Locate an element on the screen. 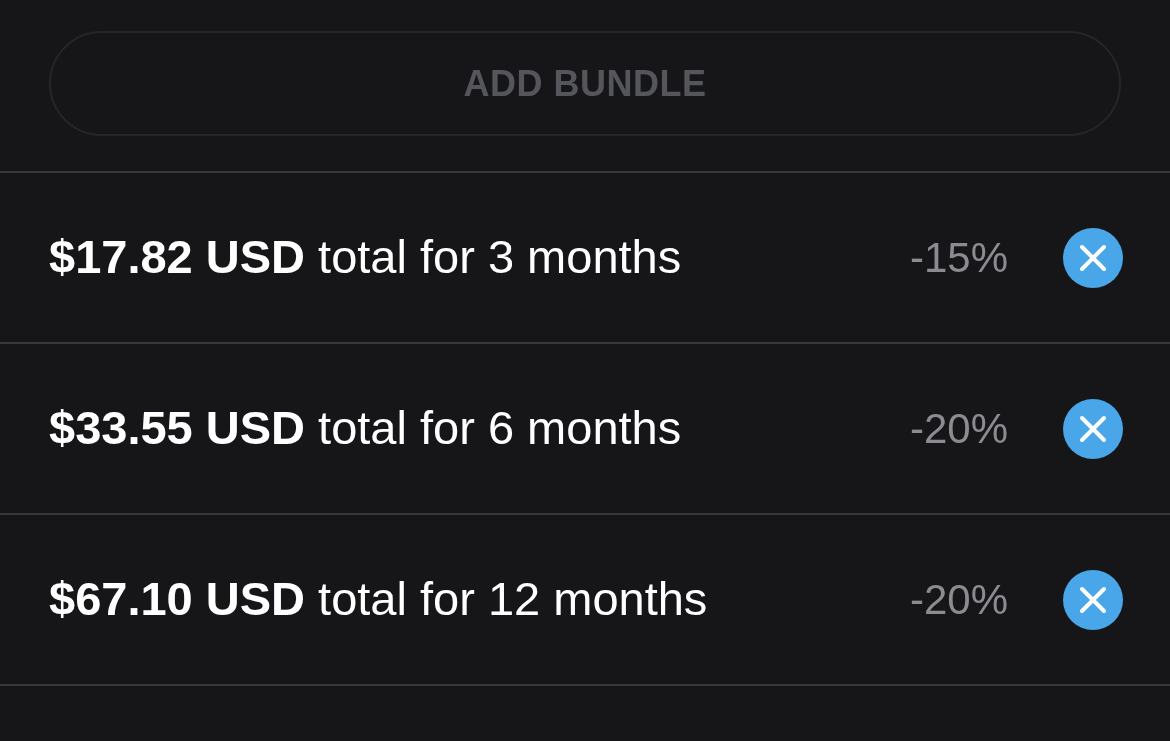 The height and width of the screenshot is (741, 1170). bundle-description: $33.55 USD total for 6 months is located at coordinates (365, 428).